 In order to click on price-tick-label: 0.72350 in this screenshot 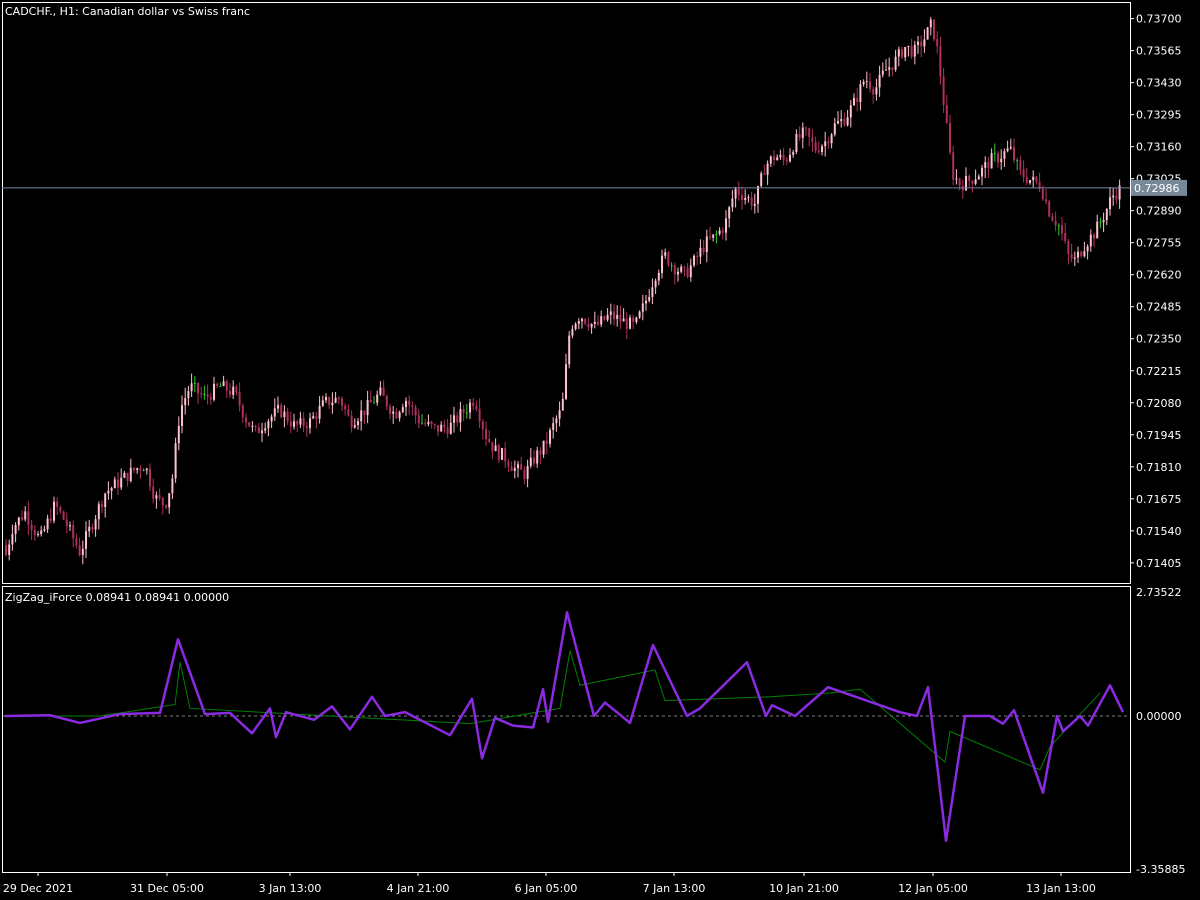, I will do `click(1159, 339)`.